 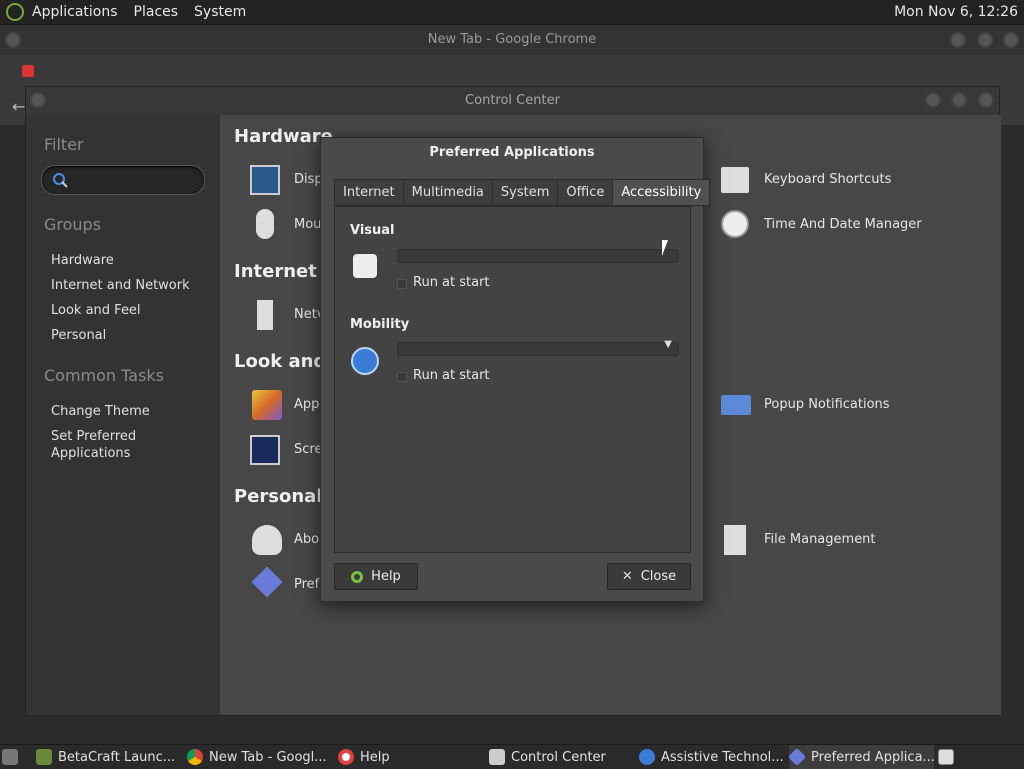 I want to click on betacraft-icon, so click(x=44, y=757).